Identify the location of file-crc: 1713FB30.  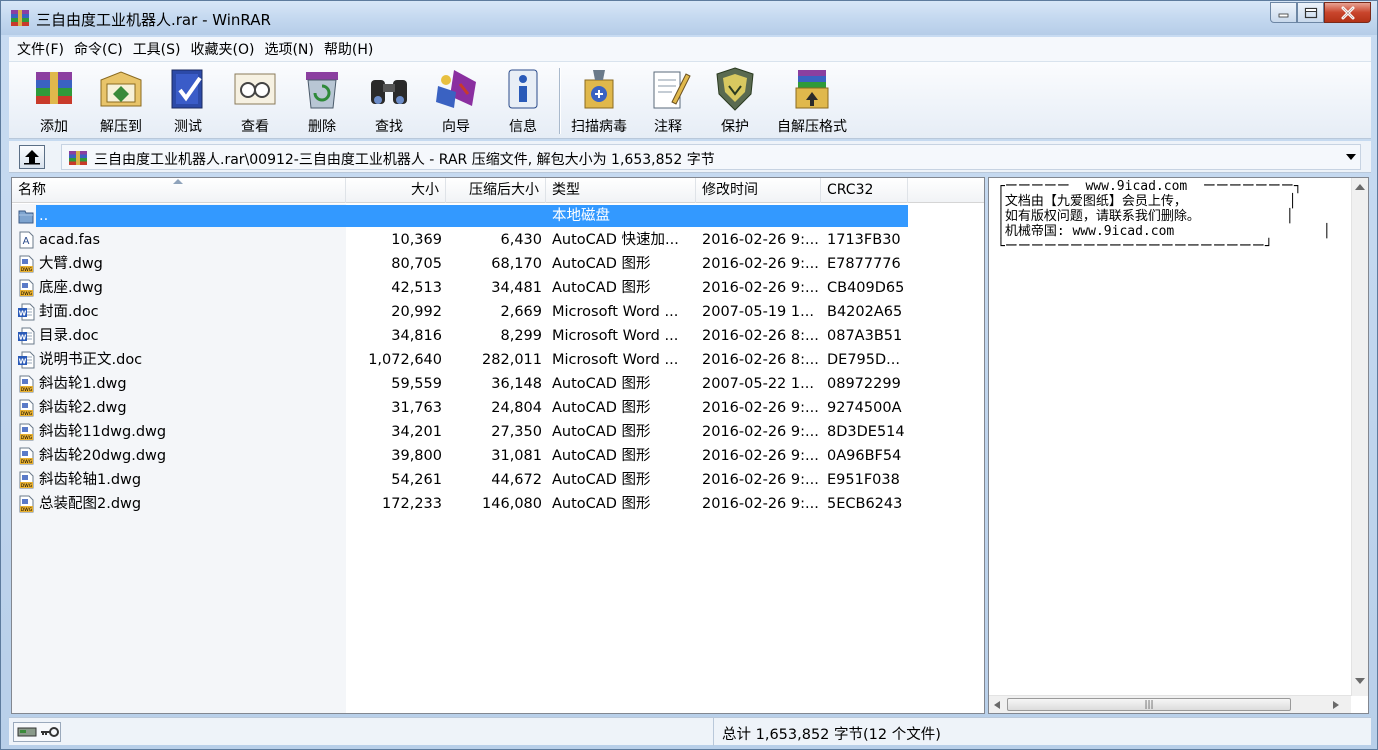
(864, 240).